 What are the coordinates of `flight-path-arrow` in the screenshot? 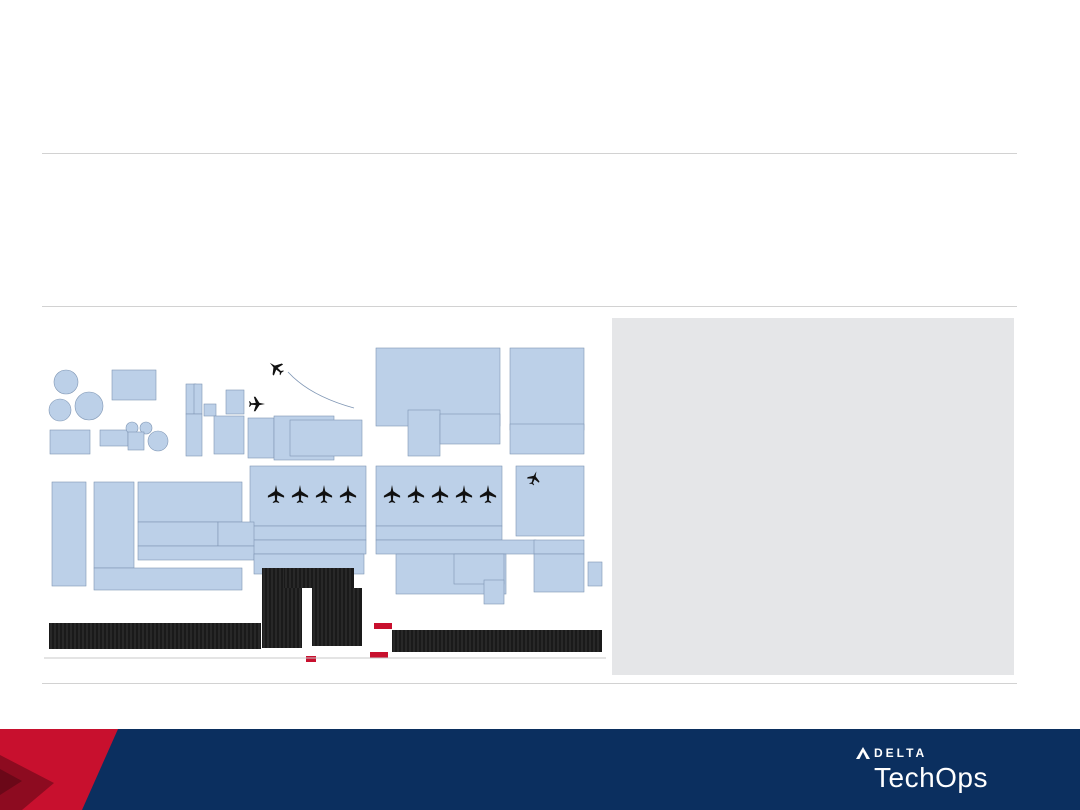 It's located at (321, 390).